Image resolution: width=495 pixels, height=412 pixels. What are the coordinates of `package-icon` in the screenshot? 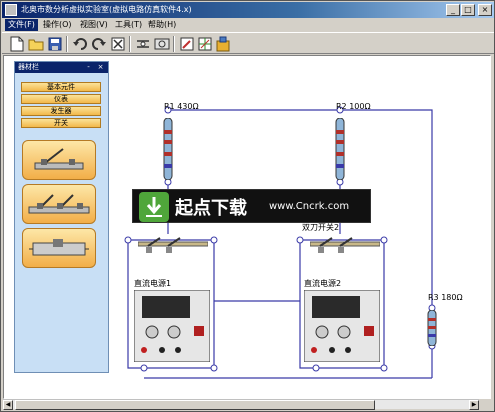 It's located at (223, 44).